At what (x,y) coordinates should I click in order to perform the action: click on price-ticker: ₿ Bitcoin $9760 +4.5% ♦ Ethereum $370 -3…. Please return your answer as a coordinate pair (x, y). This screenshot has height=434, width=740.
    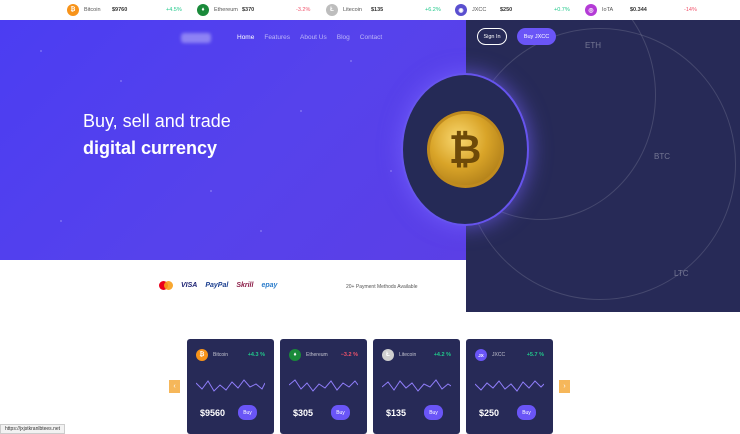
    Looking at the image, I should click on (370, 10).